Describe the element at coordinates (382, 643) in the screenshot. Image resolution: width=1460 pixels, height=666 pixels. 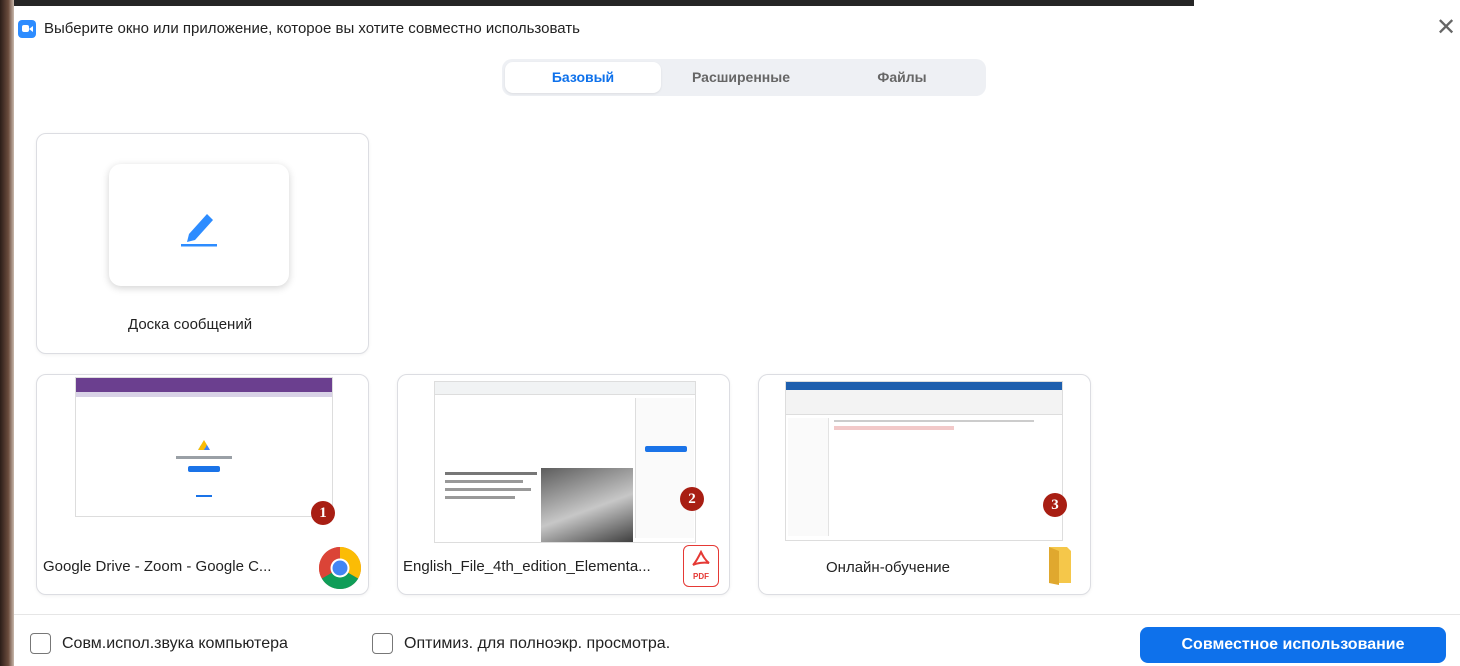
I see `optimize-fullscreen-checkbox` at that location.